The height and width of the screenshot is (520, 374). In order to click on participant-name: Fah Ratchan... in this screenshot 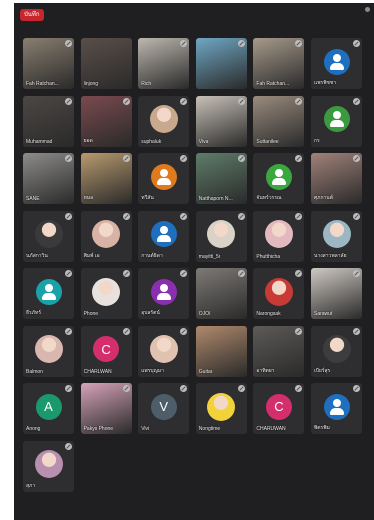, I will do `click(42, 84)`.